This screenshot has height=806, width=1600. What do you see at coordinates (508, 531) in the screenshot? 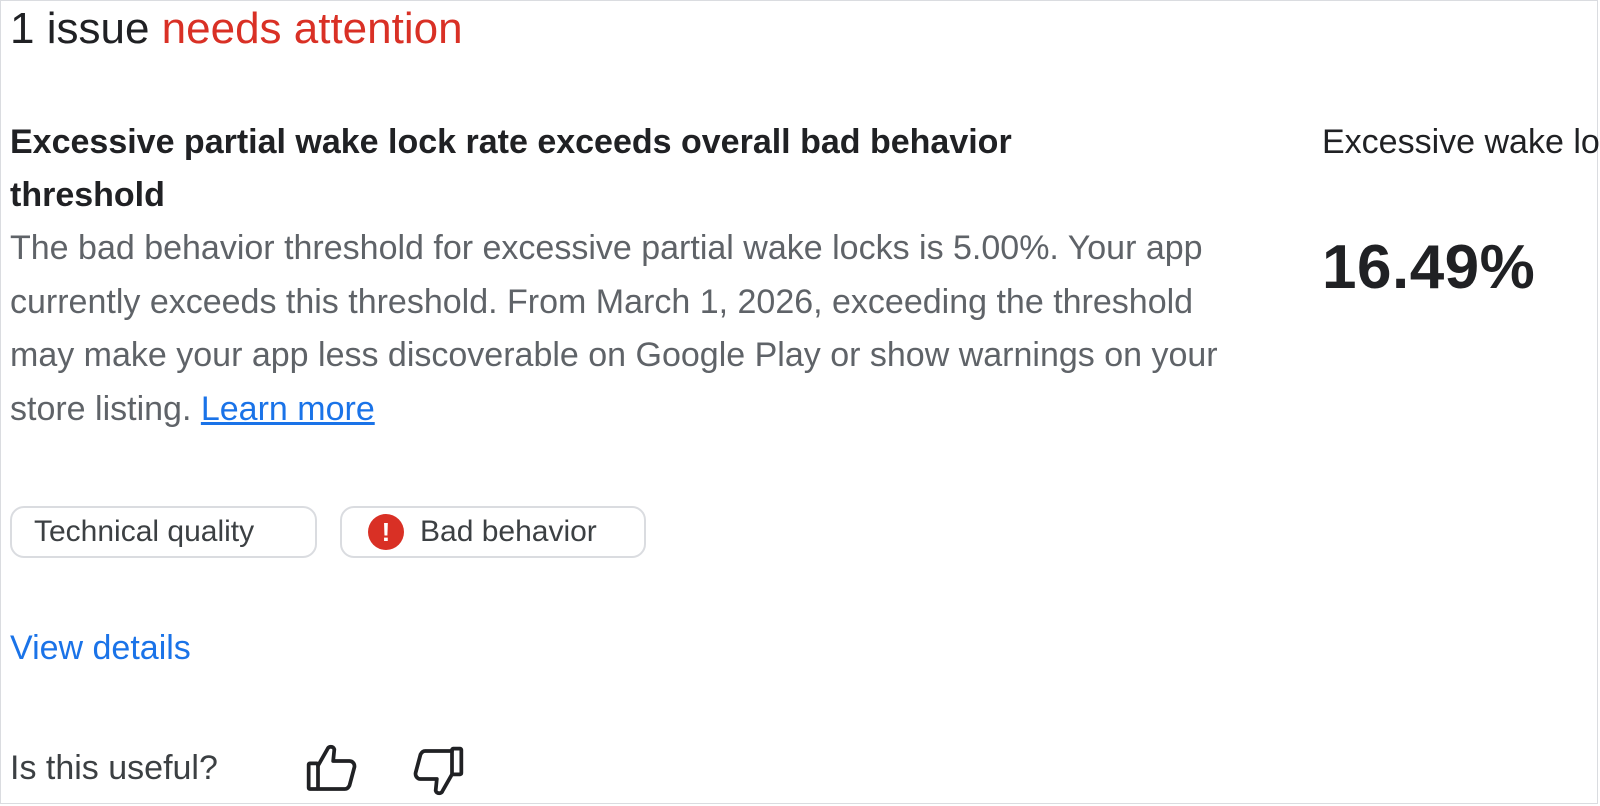
I see `chip-label: Bad behavior` at bounding box center [508, 531].